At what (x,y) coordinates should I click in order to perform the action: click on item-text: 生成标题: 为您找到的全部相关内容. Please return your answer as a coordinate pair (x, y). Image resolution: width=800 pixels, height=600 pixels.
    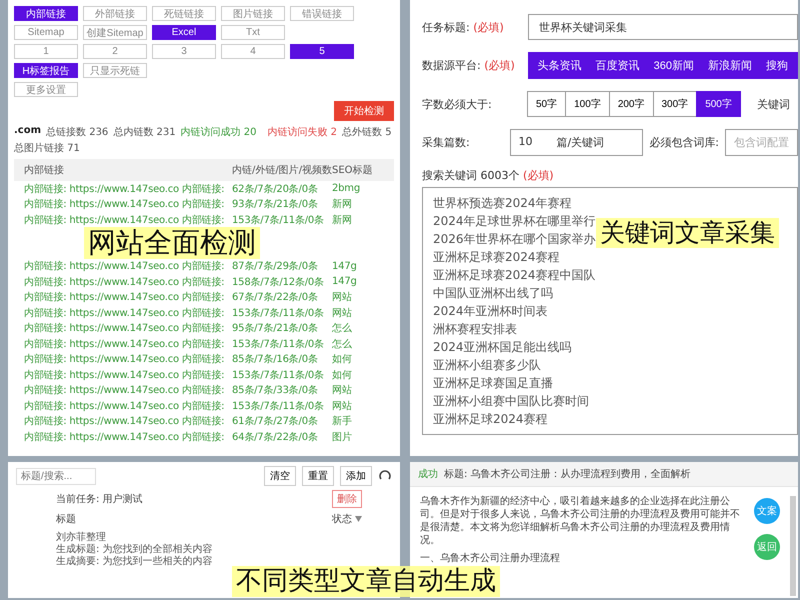
    Looking at the image, I should click on (134, 550).